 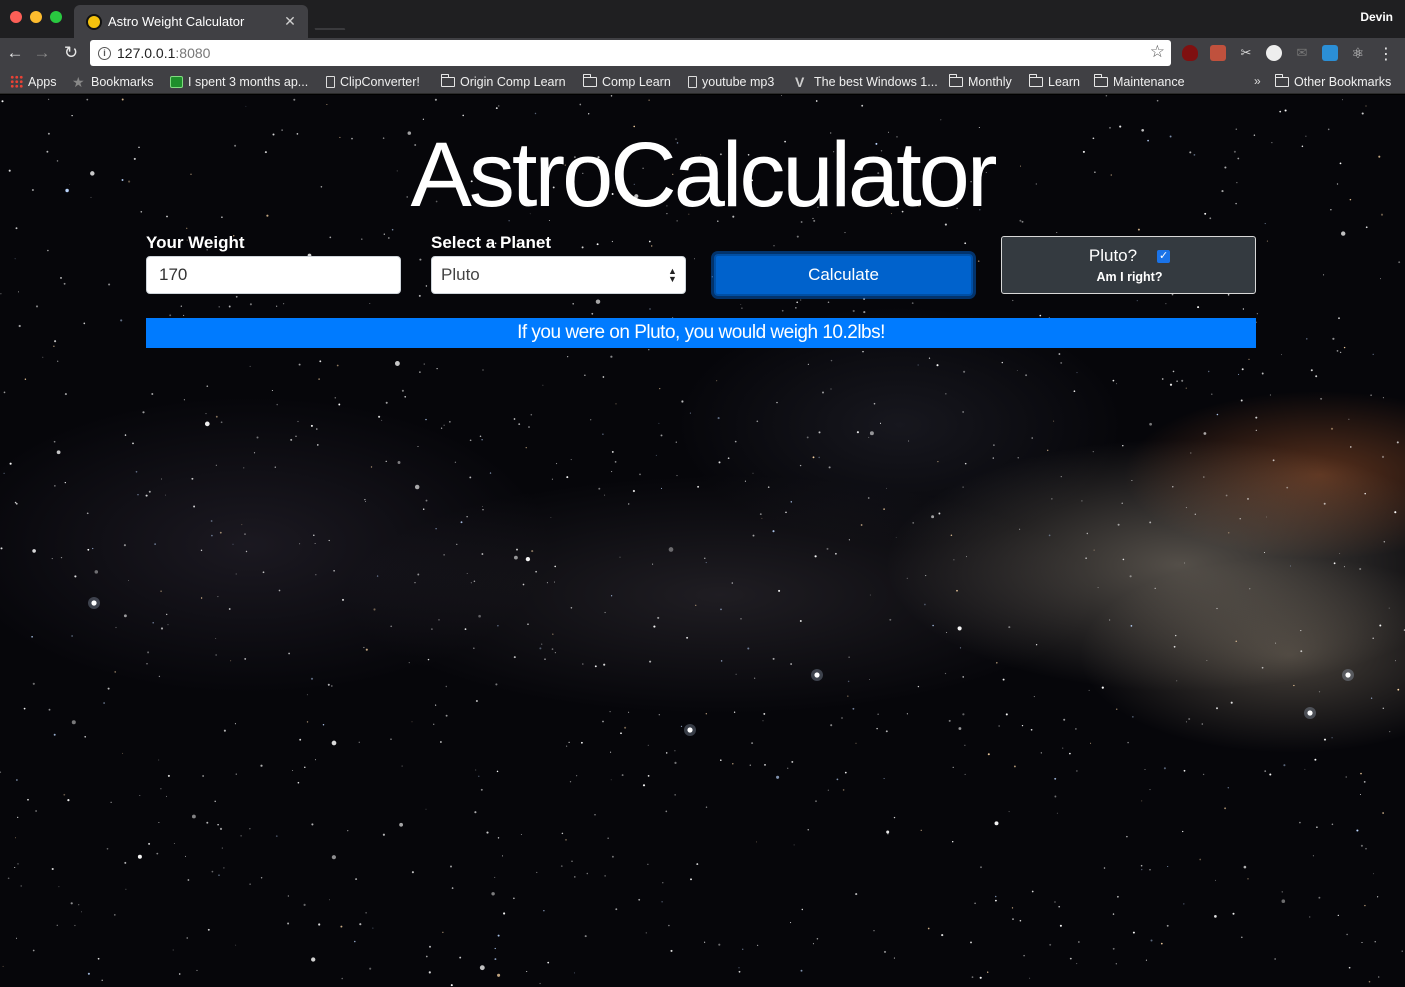 I want to click on batman-favicon-icon, so click(x=94, y=21).